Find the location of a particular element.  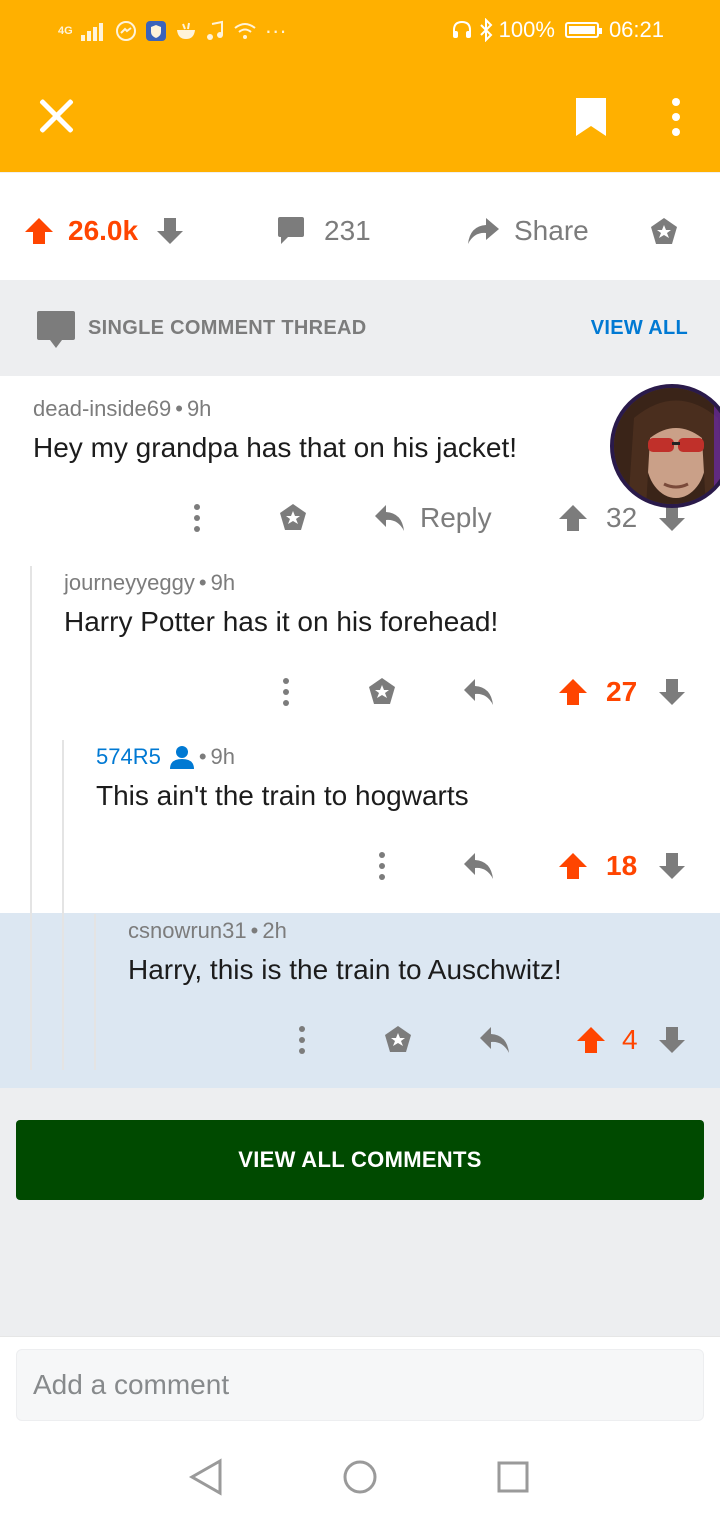

comment-body: This ain't the train to hogwarts is located at coordinates (282, 795).